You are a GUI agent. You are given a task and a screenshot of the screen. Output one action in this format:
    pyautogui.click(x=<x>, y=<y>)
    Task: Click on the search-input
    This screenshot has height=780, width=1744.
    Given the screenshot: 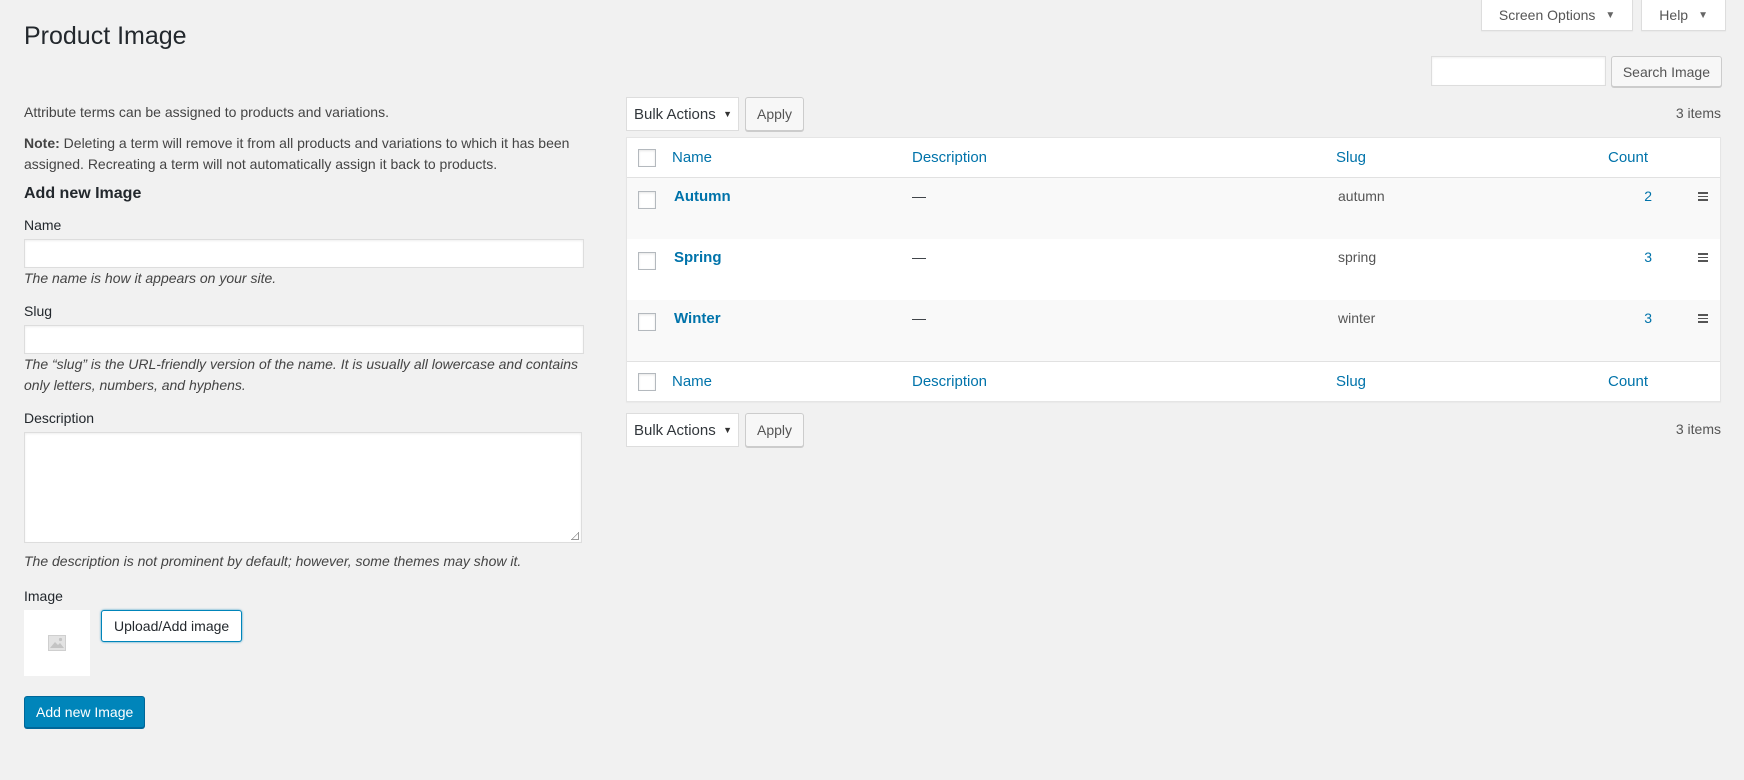 What is the action you would take?
    pyautogui.click(x=1518, y=71)
    